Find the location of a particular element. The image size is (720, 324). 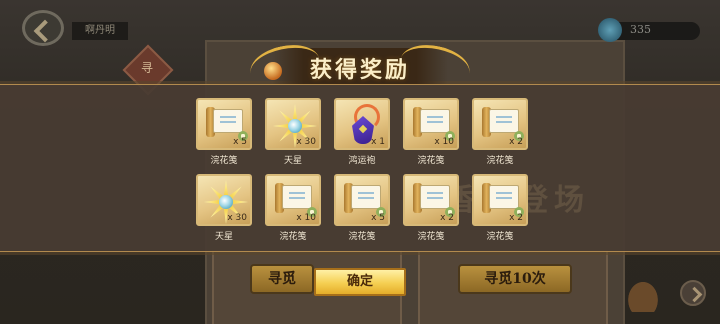

reward-count: x 1 is located at coordinates (378, 142).